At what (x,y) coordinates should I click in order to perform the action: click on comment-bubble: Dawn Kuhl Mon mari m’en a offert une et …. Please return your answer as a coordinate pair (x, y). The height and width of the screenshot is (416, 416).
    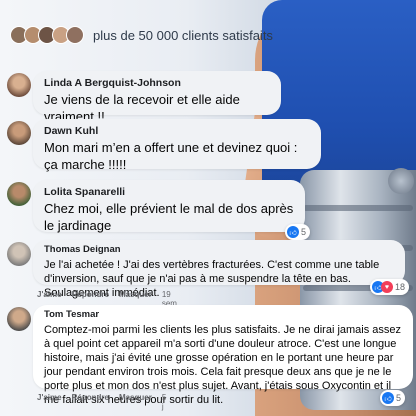
    Looking at the image, I should click on (177, 145).